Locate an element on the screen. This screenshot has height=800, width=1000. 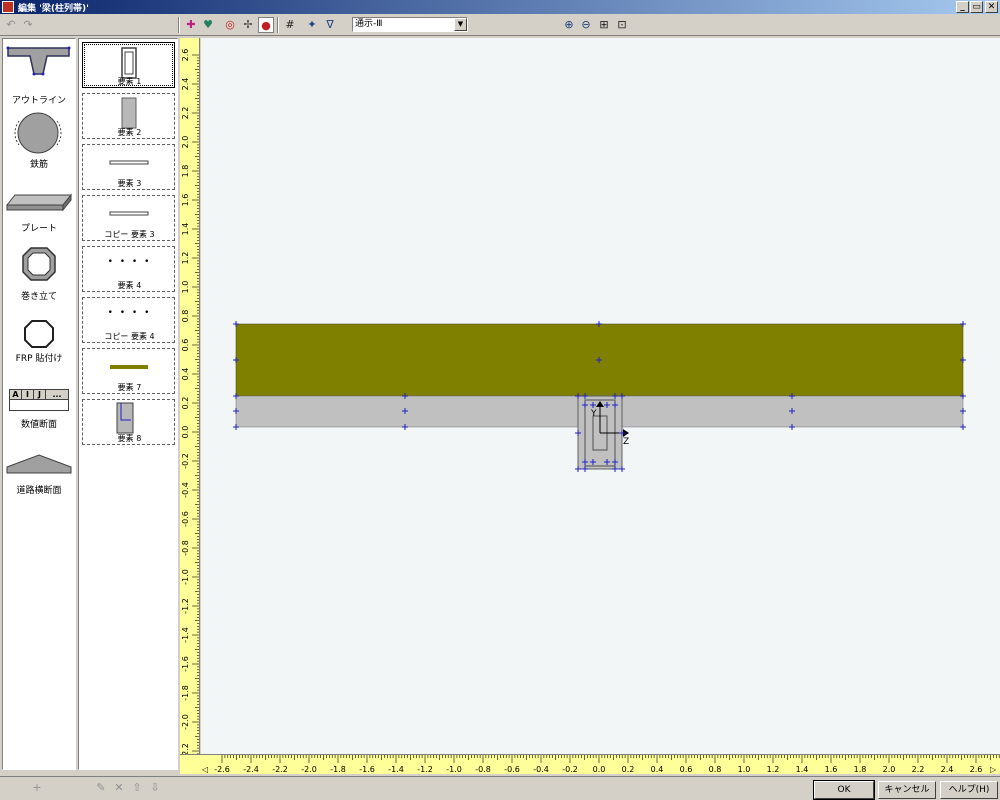
move-up-icon: ⇧ is located at coordinates (137, 788).